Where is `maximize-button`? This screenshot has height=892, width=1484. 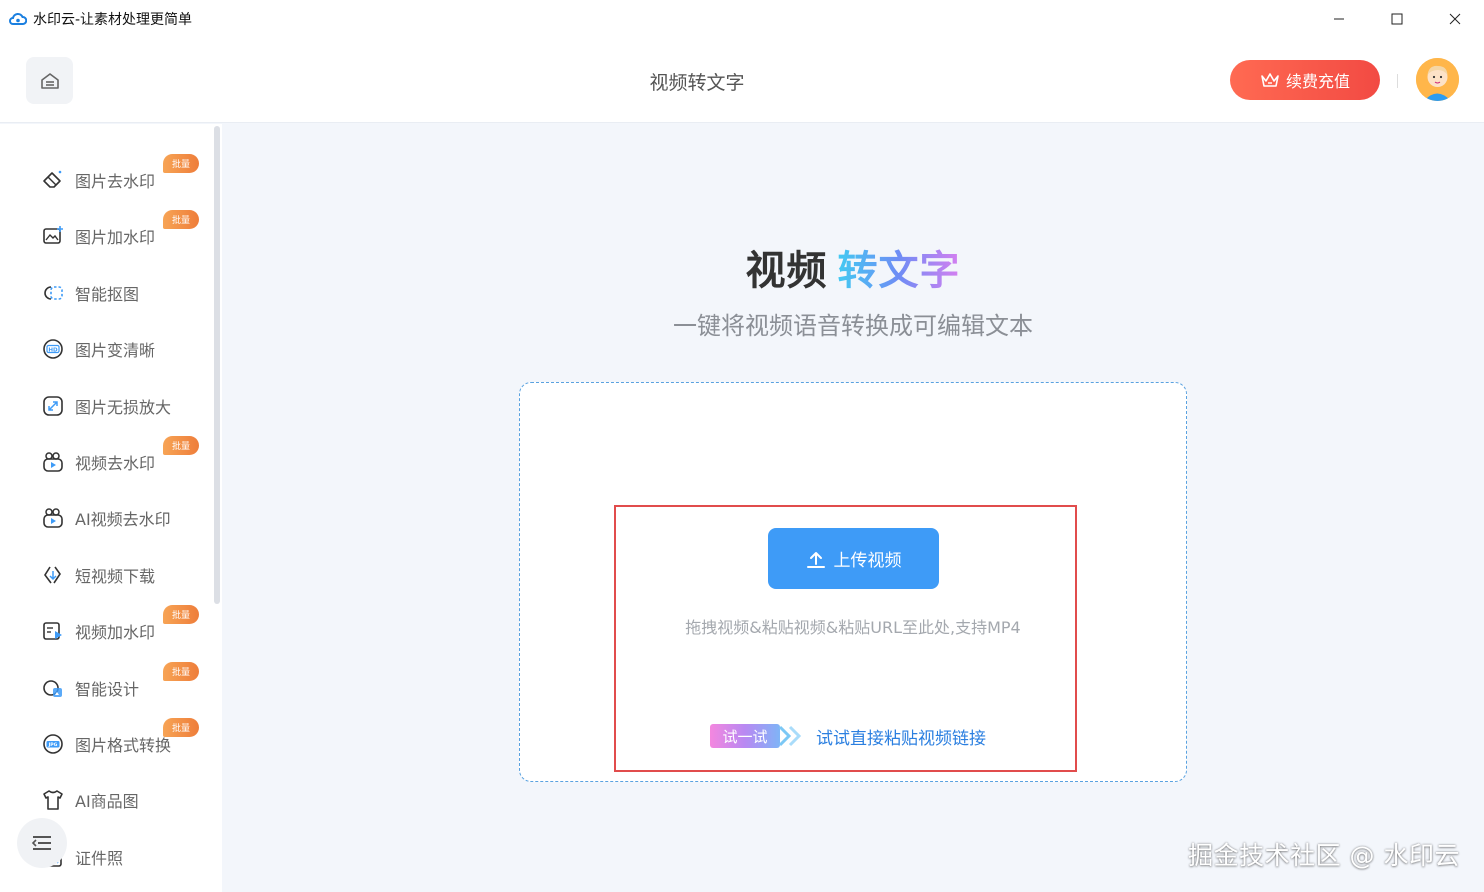
maximize-button is located at coordinates (1397, 19).